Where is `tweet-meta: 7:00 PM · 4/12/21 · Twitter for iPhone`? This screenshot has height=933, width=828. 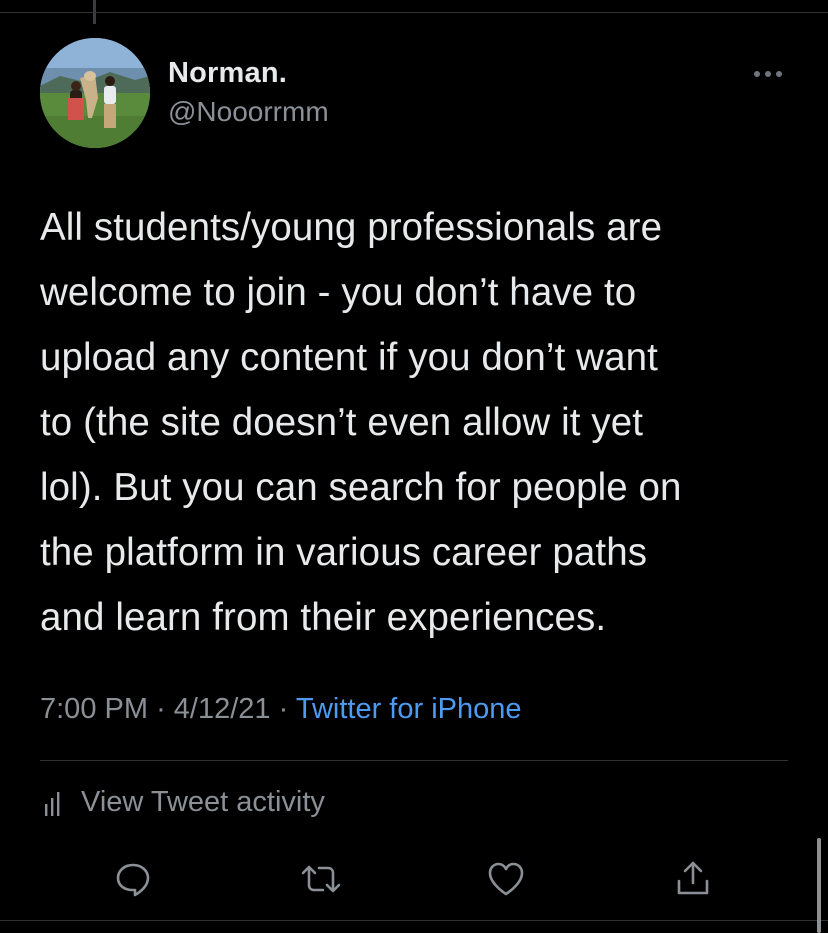
tweet-meta: 7:00 PM · 4/12/21 · Twitter for iPhone is located at coordinates (281, 709).